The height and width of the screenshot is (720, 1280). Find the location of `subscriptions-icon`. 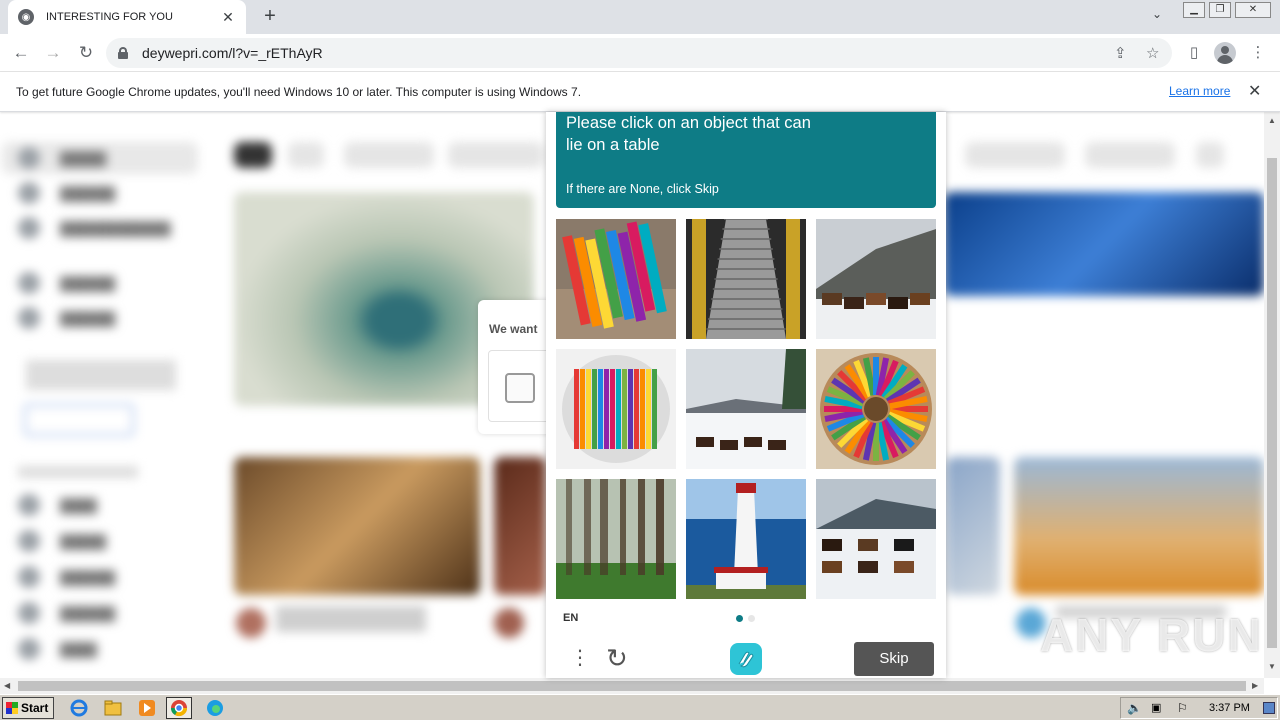

subscriptions-icon is located at coordinates (29, 228).